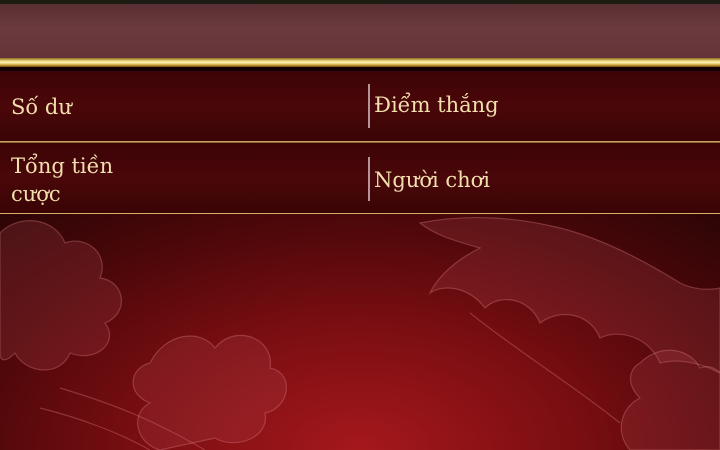  I want to click on players-label: Người chơi, so click(432, 180).